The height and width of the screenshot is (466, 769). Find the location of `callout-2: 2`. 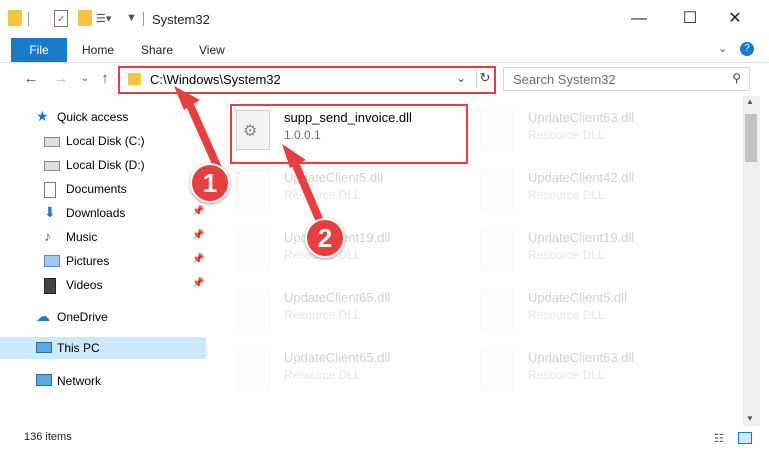

callout-2: 2 is located at coordinates (325, 238).